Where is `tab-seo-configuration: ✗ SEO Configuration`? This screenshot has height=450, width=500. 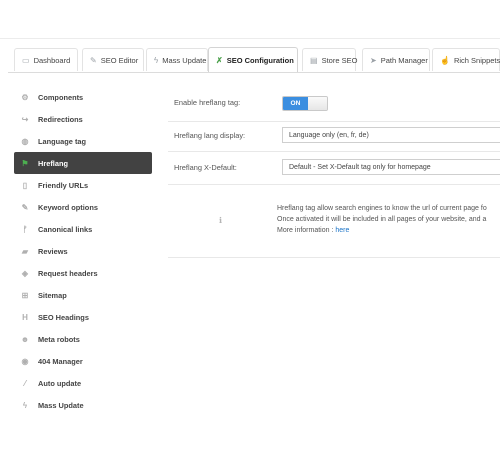
tab-seo-configuration: ✗ SEO Configuration is located at coordinates (253, 59).